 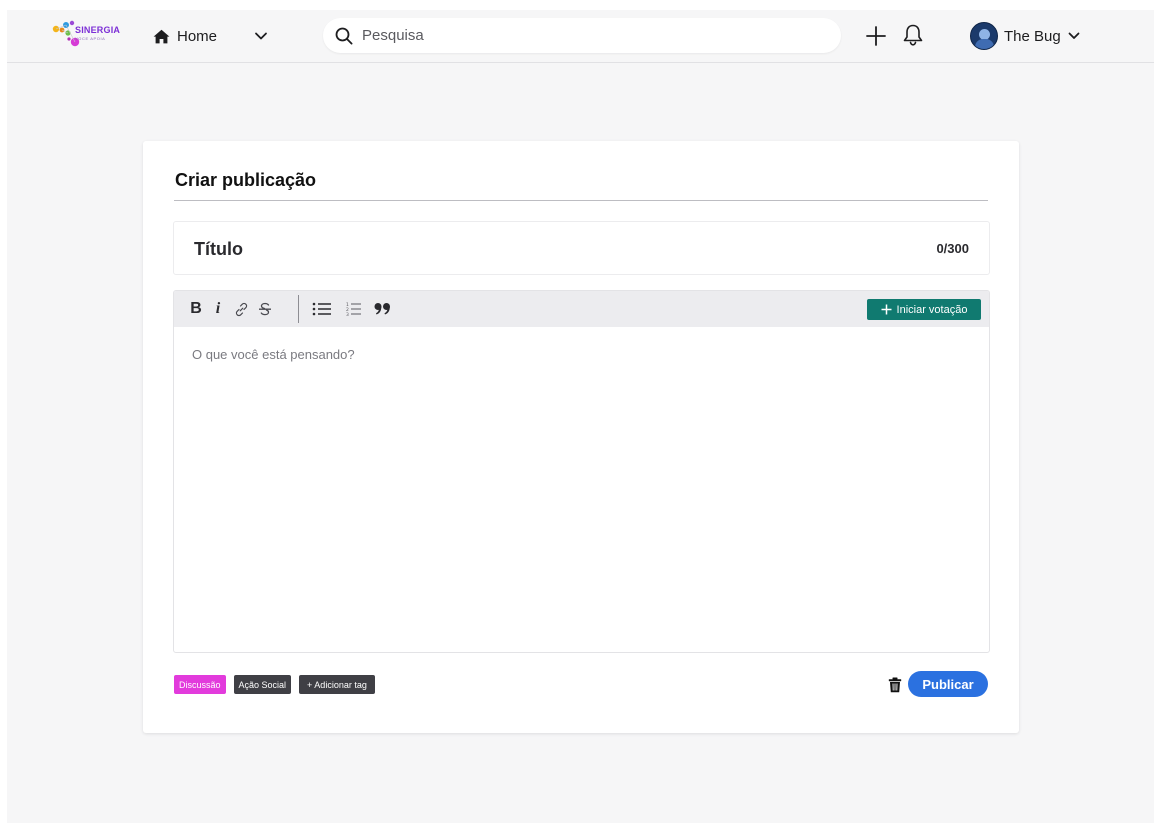 What do you see at coordinates (913, 35) in the screenshot?
I see `bell-icon` at bounding box center [913, 35].